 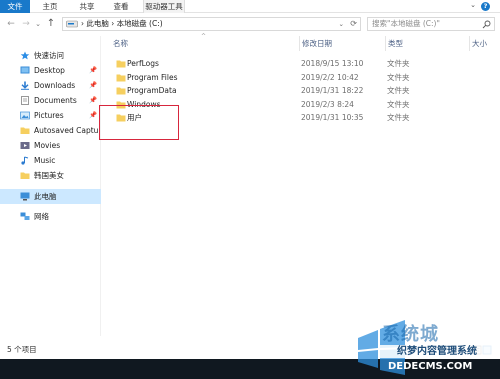 I want to click on watermark-url: DEDECMS.COM, so click(x=430, y=366).